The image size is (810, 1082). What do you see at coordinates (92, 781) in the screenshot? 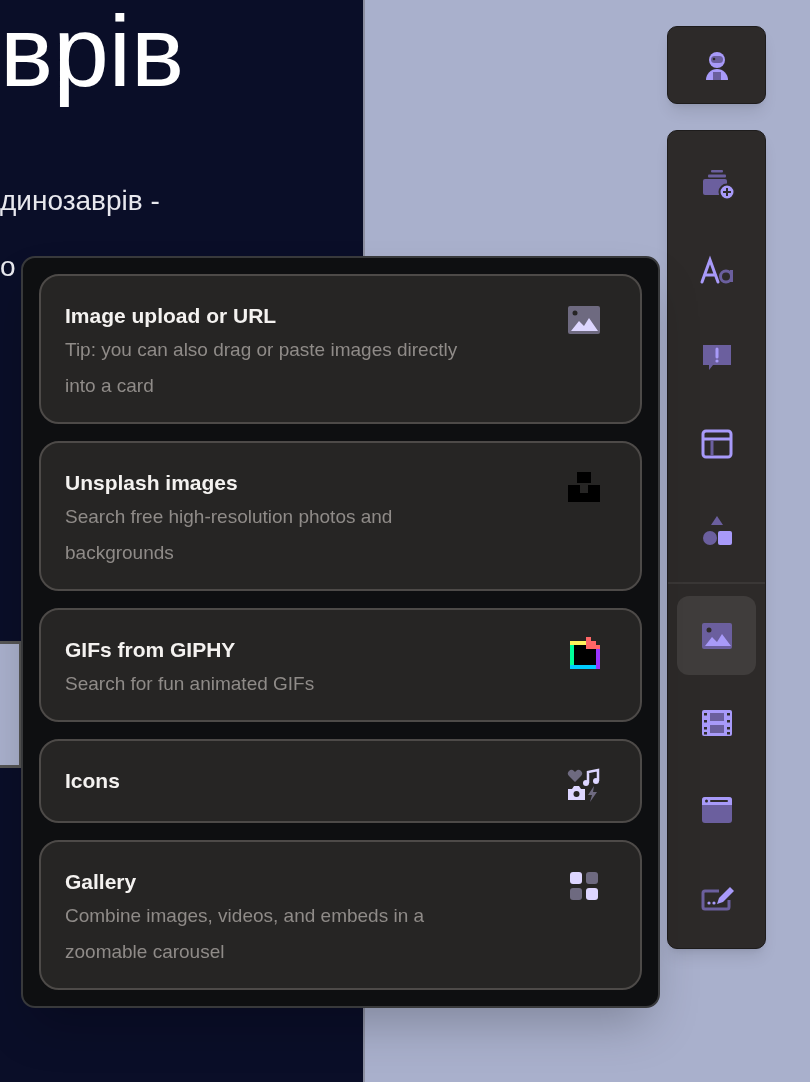
I see `option-title: Icons` at bounding box center [92, 781].